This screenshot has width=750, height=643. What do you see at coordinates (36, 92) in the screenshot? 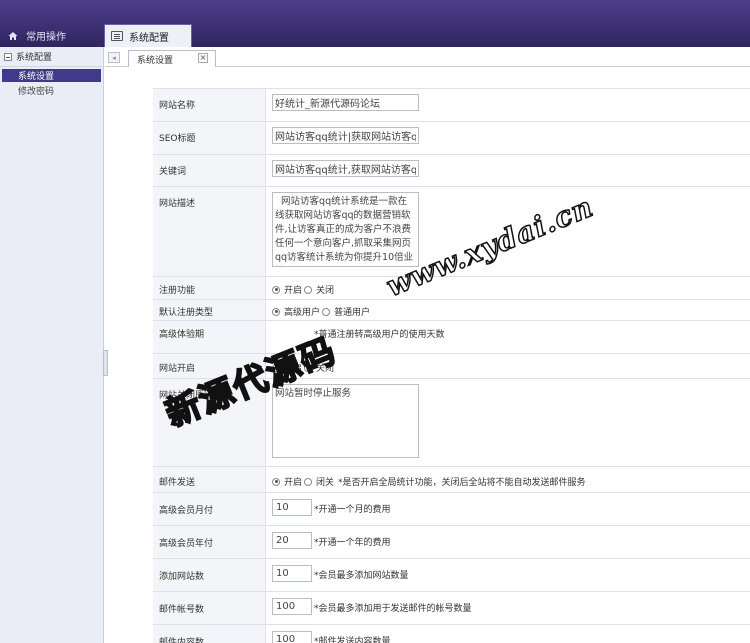
I see `sidebar-item-label: 修改密码` at bounding box center [36, 92].